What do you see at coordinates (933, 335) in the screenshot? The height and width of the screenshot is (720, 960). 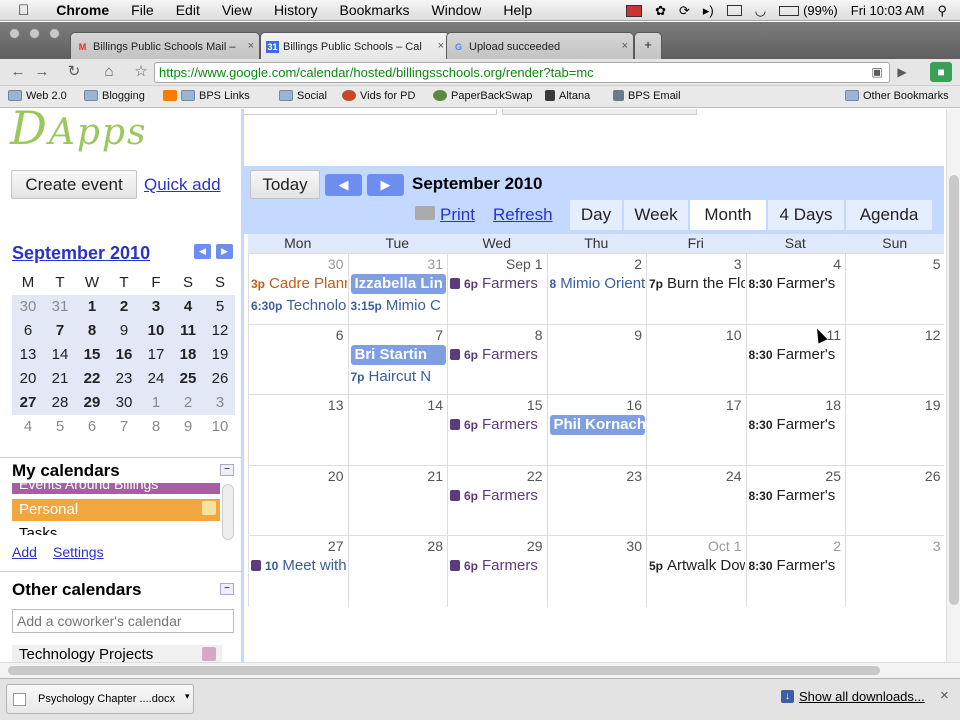 I see `day-number: 12` at bounding box center [933, 335].